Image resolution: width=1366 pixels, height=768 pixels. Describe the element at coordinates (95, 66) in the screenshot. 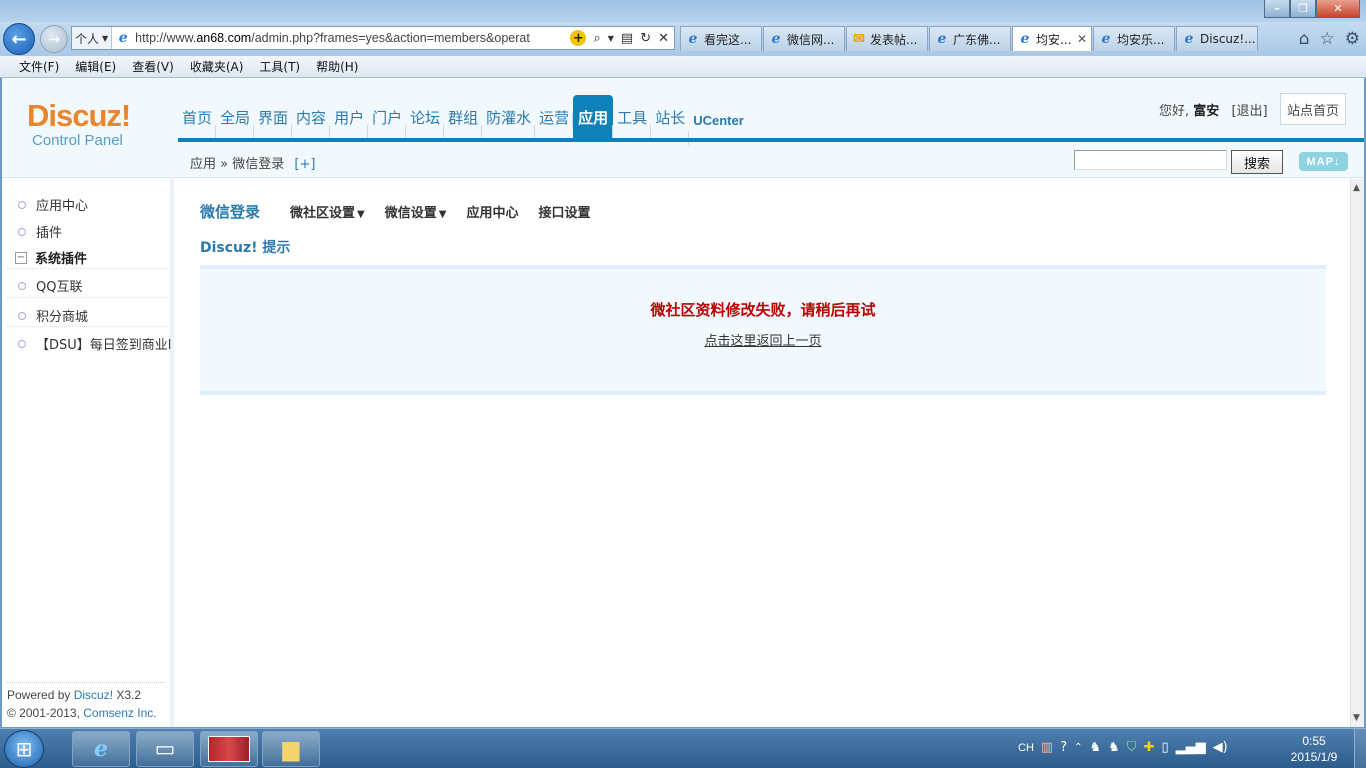

I see `menu-edit: 编辑(E)` at that location.